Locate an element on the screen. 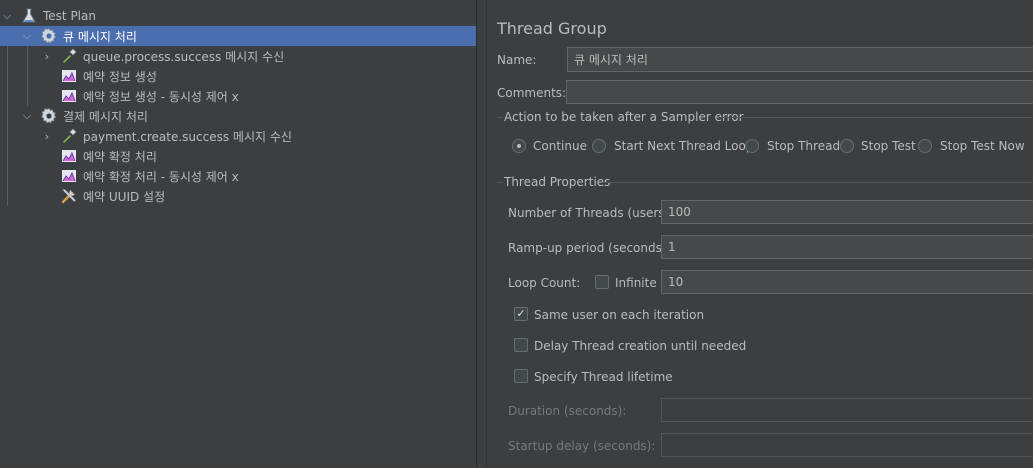 The width and height of the screenshot is (1033, 468). tree-item-payment-receive: › payment.create.success 메시지 수신 is located at coordinates (238, 136).